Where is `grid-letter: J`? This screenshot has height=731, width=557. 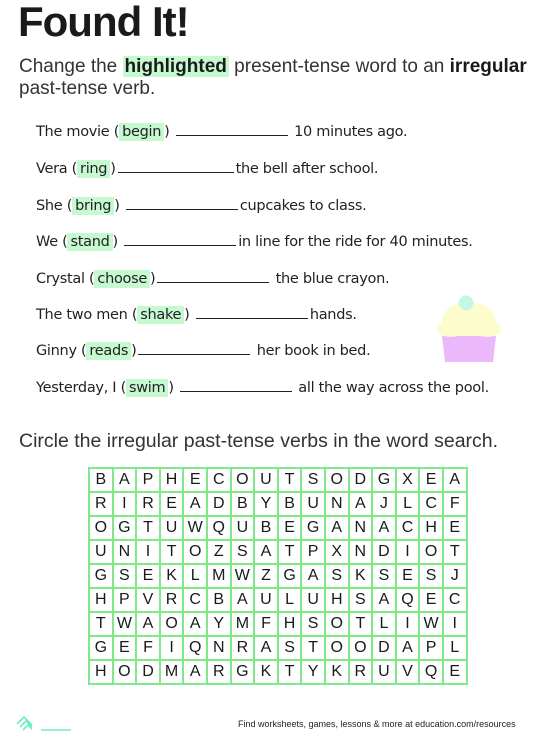
grid-letter: J is located at coordinates (454, 576).